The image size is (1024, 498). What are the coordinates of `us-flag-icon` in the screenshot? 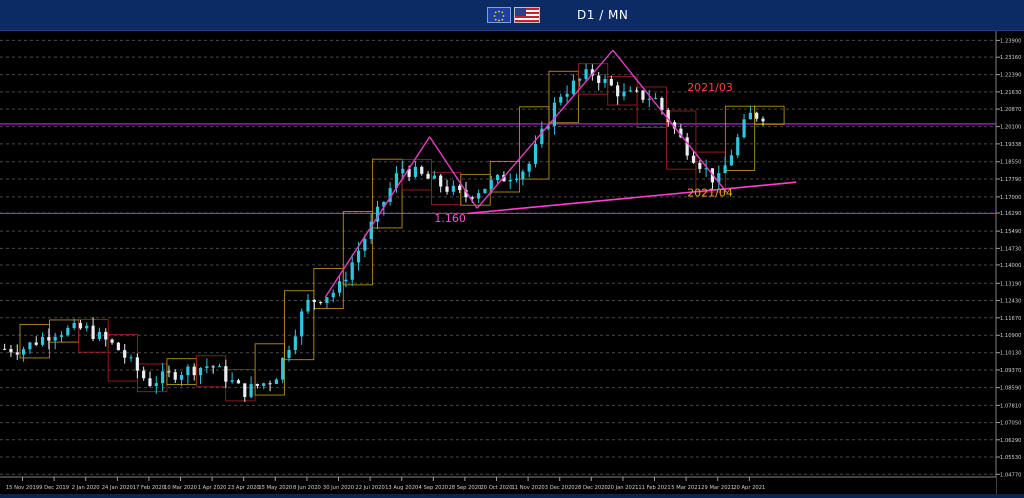 It's located at (527, 15).